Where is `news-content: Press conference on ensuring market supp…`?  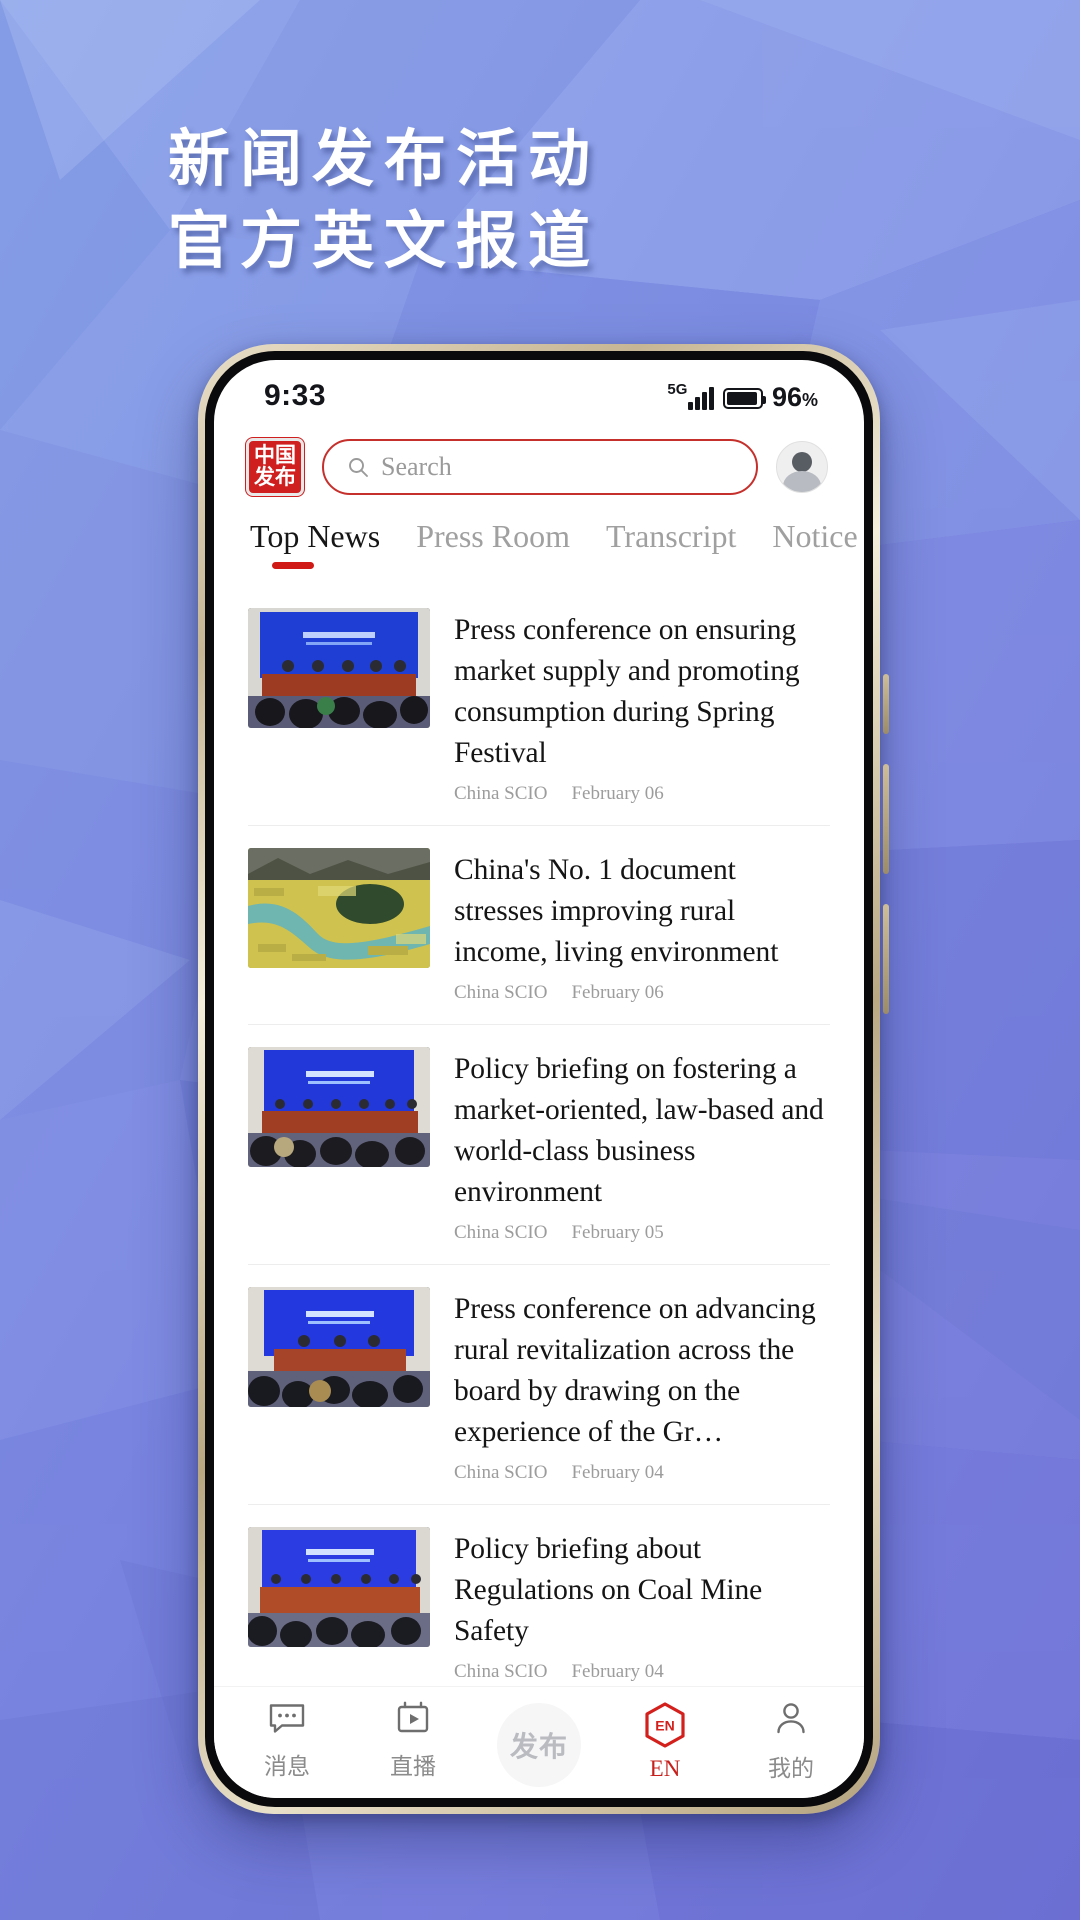 news-content: Press conference on ensuring market supp… is located at coordinates (642, 706).